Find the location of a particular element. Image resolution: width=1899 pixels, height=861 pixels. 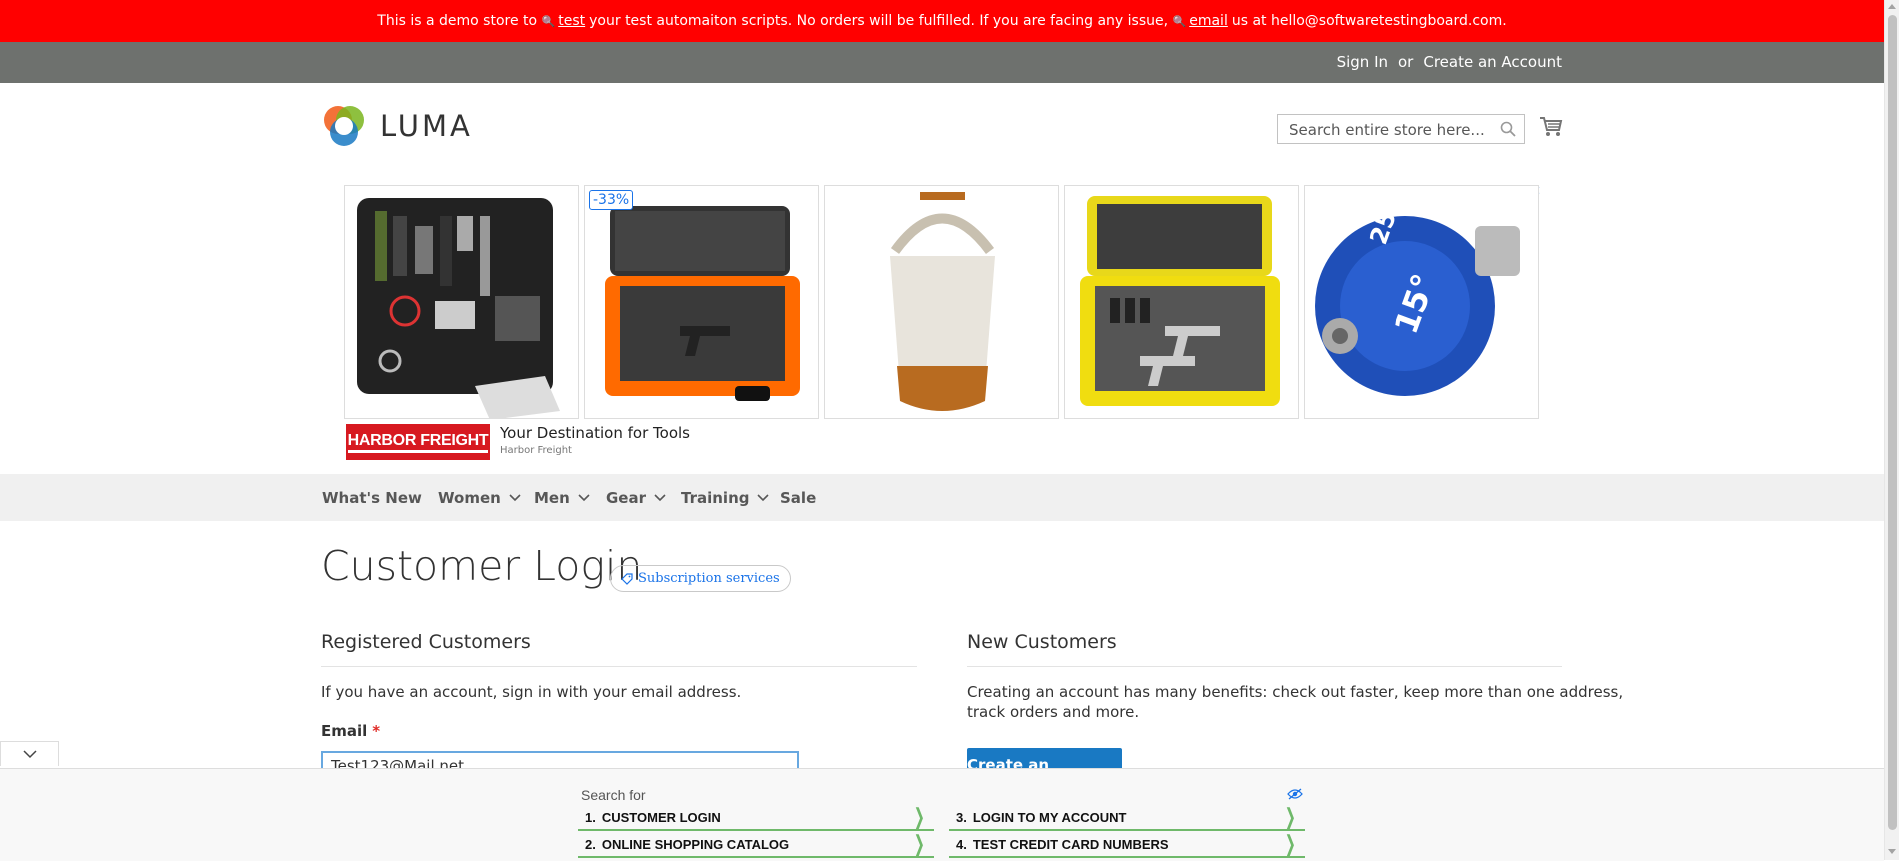

email-label: Email * is located at coordinates (350, 731).